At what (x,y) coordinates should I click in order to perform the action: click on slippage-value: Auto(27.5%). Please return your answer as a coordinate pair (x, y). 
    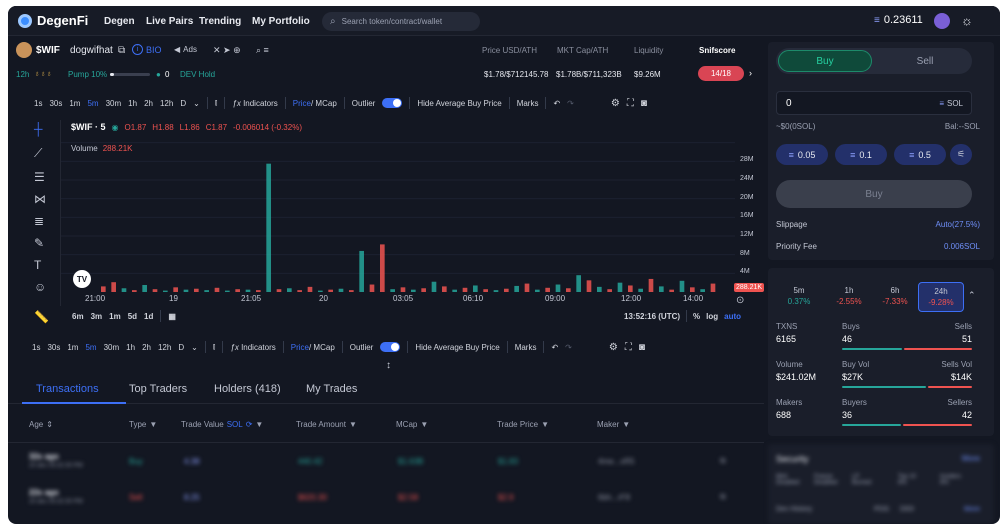
    Looking at the image, I should click on (958, 224).